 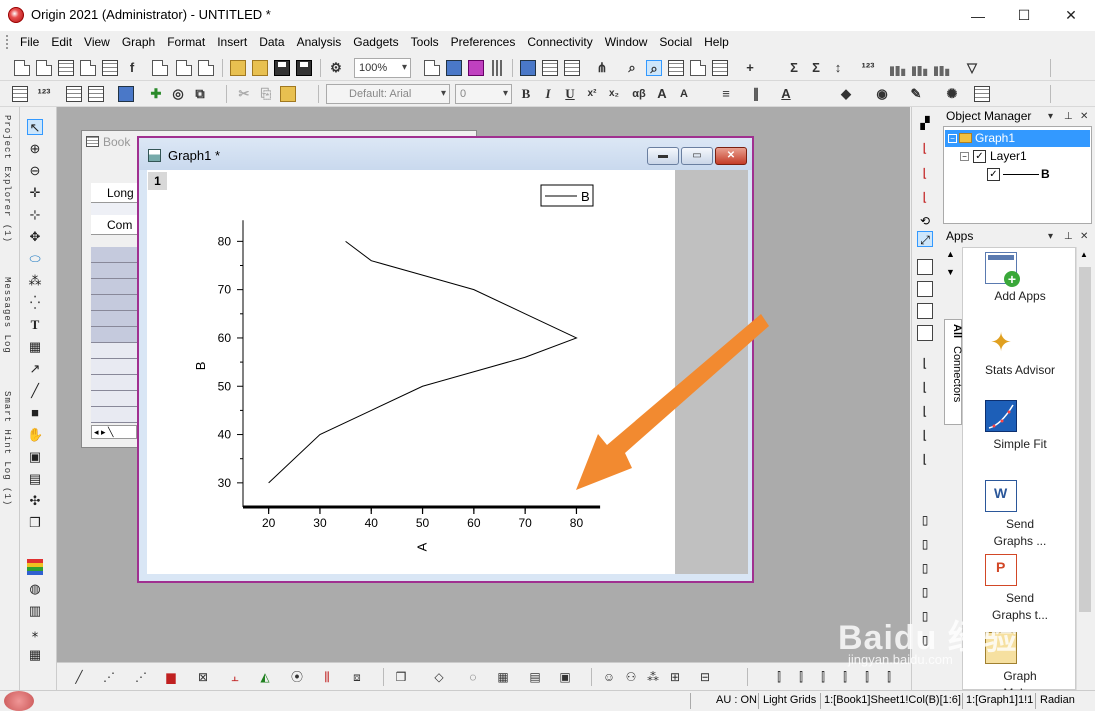 What do you see at coordinates (132, 68) in the screenshot?
I see `new-function-icon: f` at bounding box center [132, 68].